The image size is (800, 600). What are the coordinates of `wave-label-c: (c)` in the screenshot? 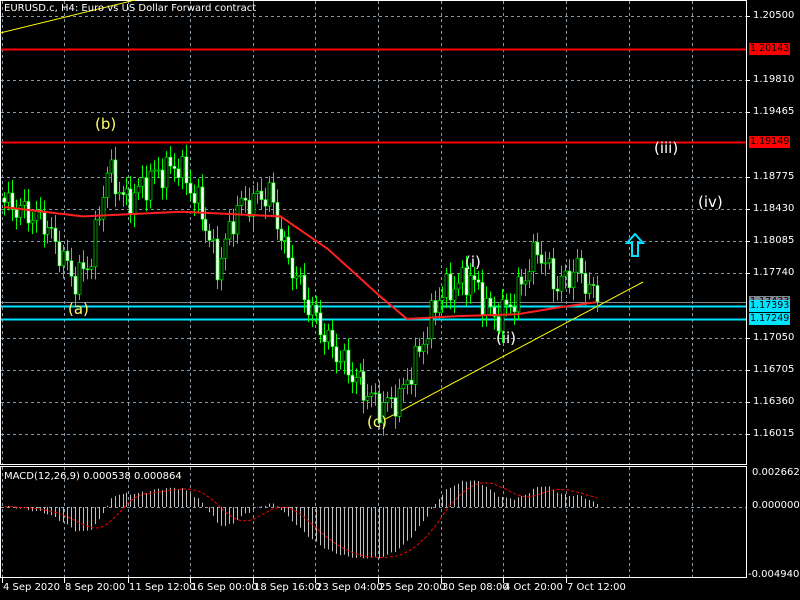 It's located at (377, 422).